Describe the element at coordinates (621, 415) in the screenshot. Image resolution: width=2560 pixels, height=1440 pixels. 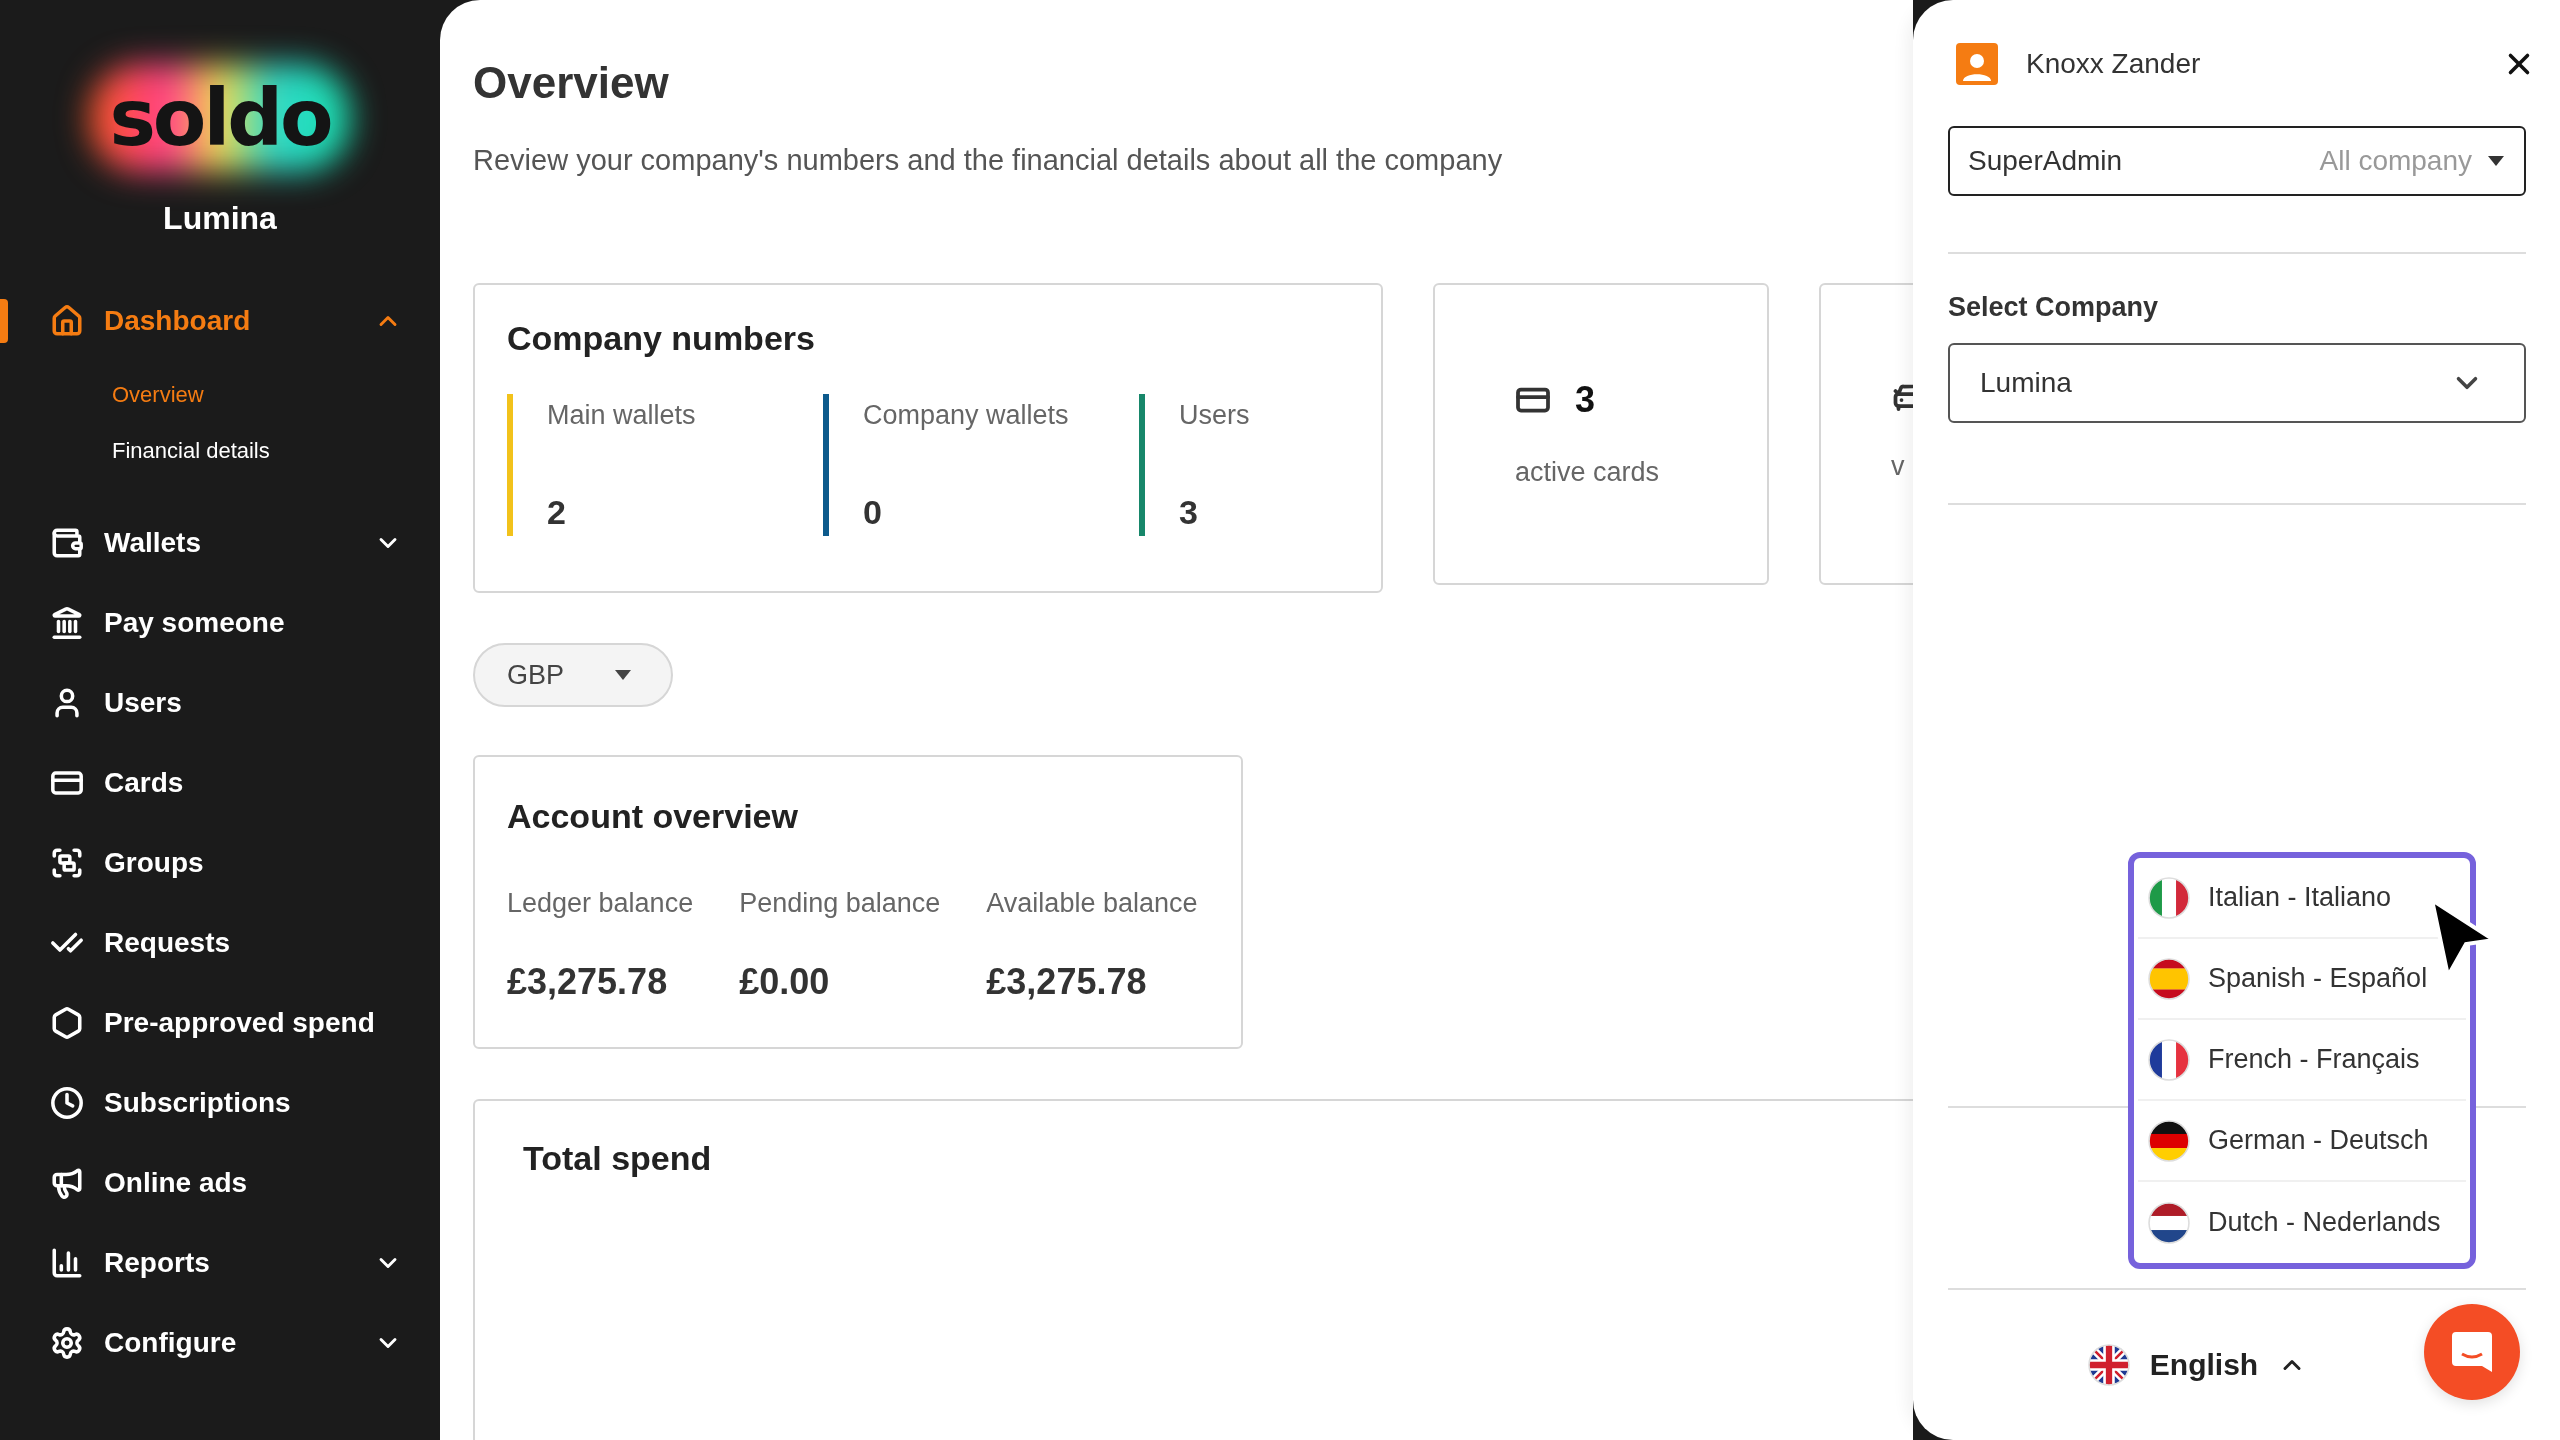
I see `metric-label: Main wallets` at that location.